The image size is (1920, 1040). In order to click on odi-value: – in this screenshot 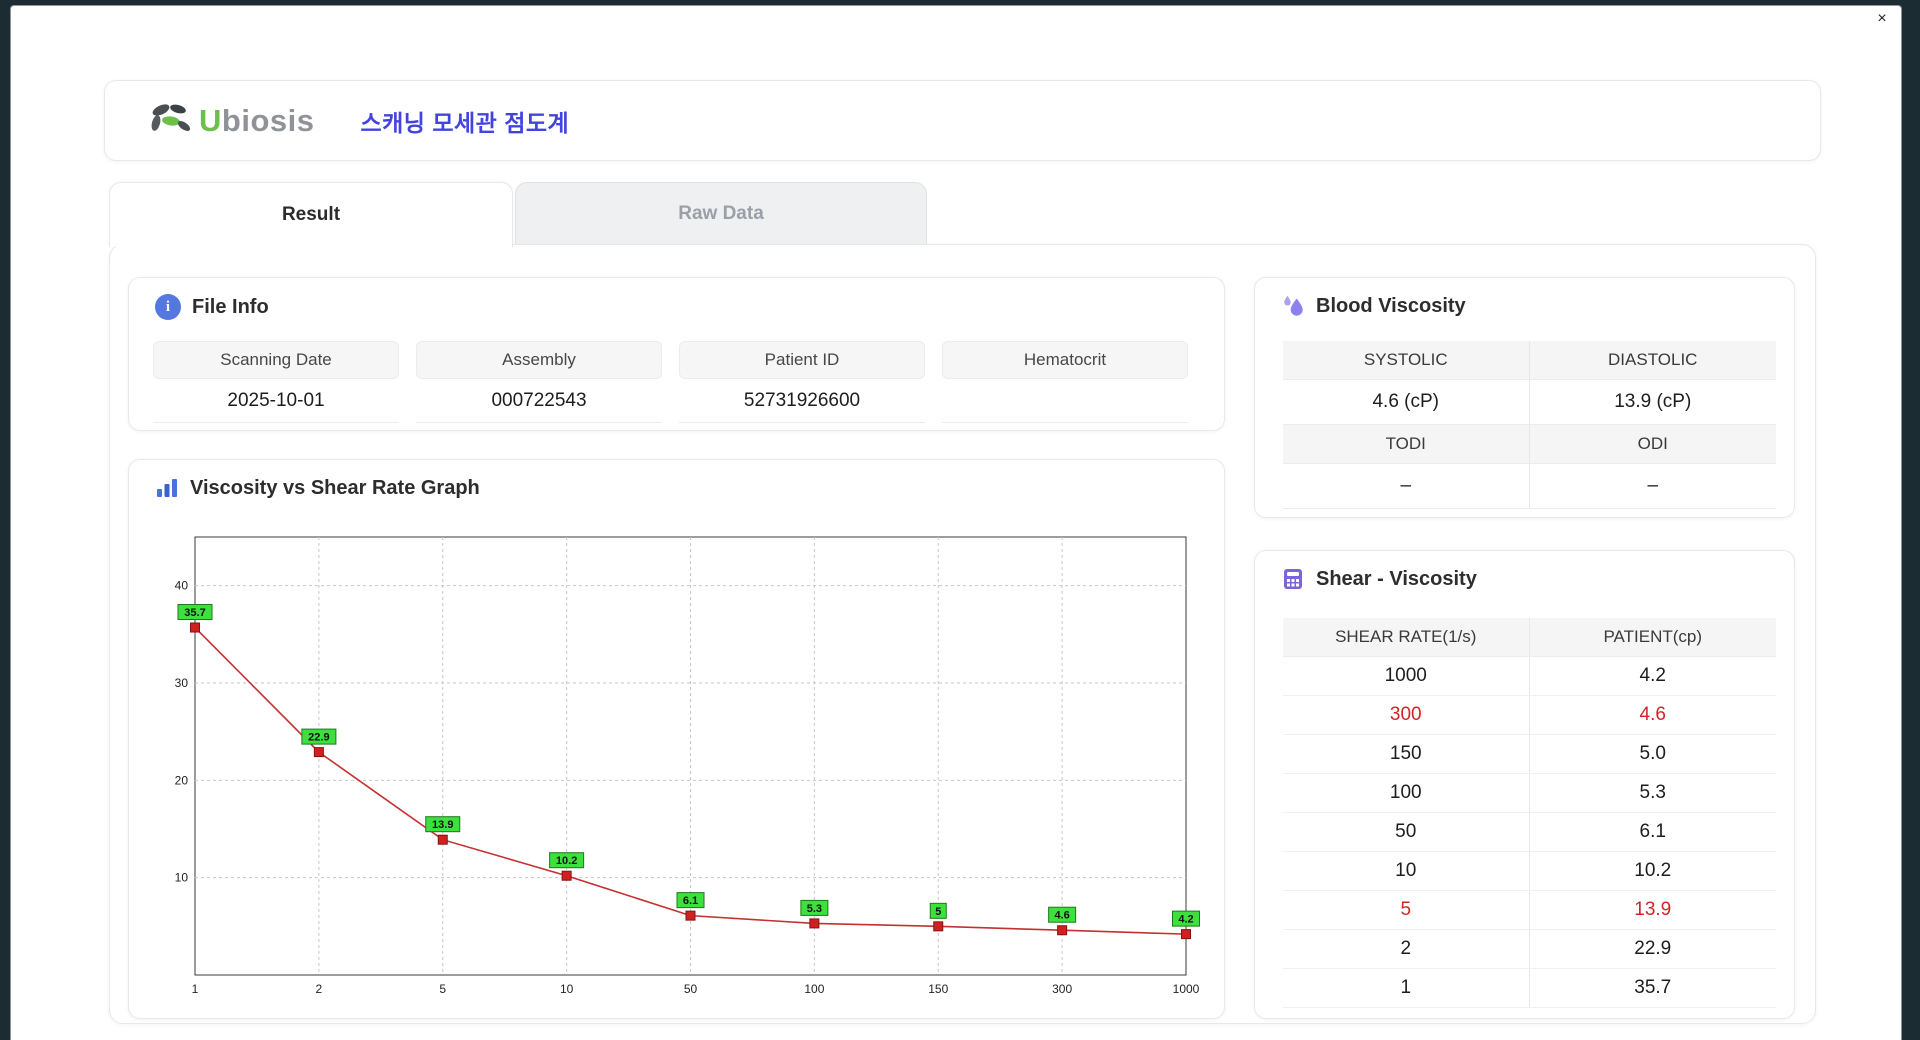, I will do `click(1653, 485)`.